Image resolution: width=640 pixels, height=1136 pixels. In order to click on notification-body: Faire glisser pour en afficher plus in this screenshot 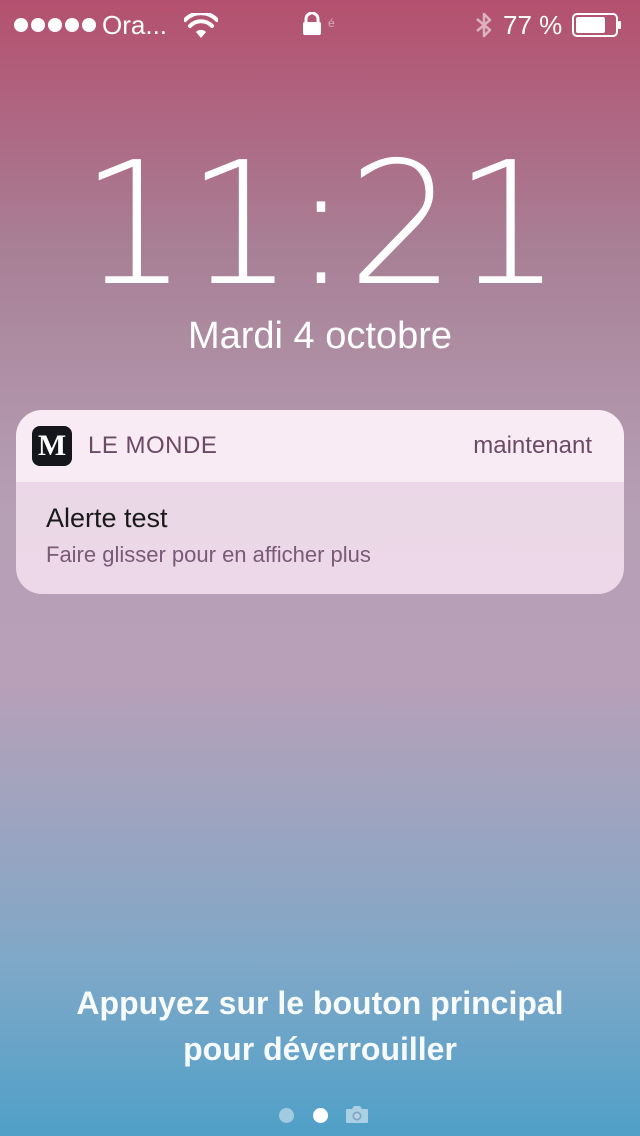, I will do `click(208, 554)`.